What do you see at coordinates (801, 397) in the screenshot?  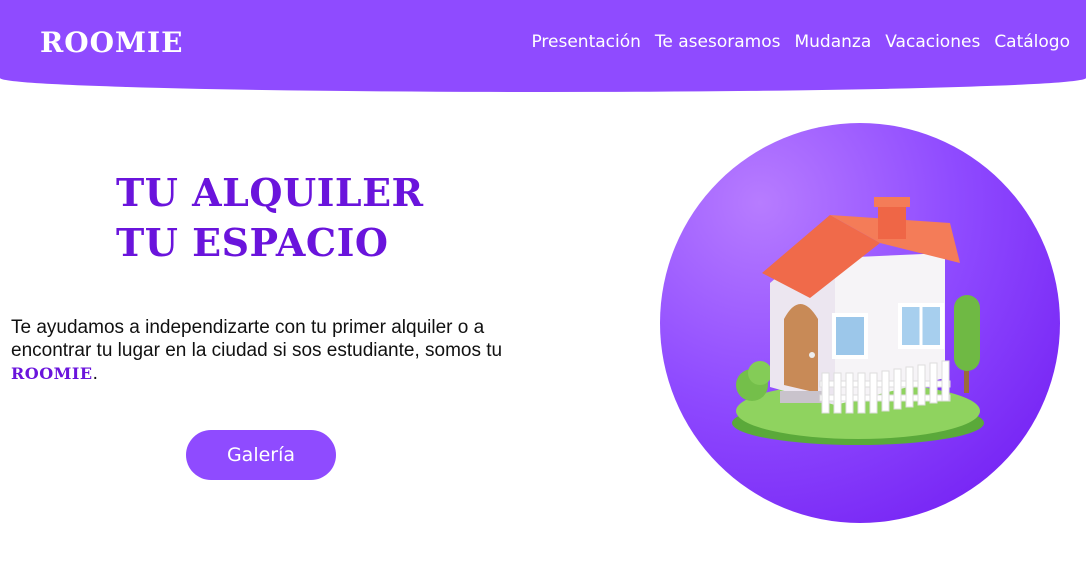 I see `front-steps` at bounding box center [801, 397].